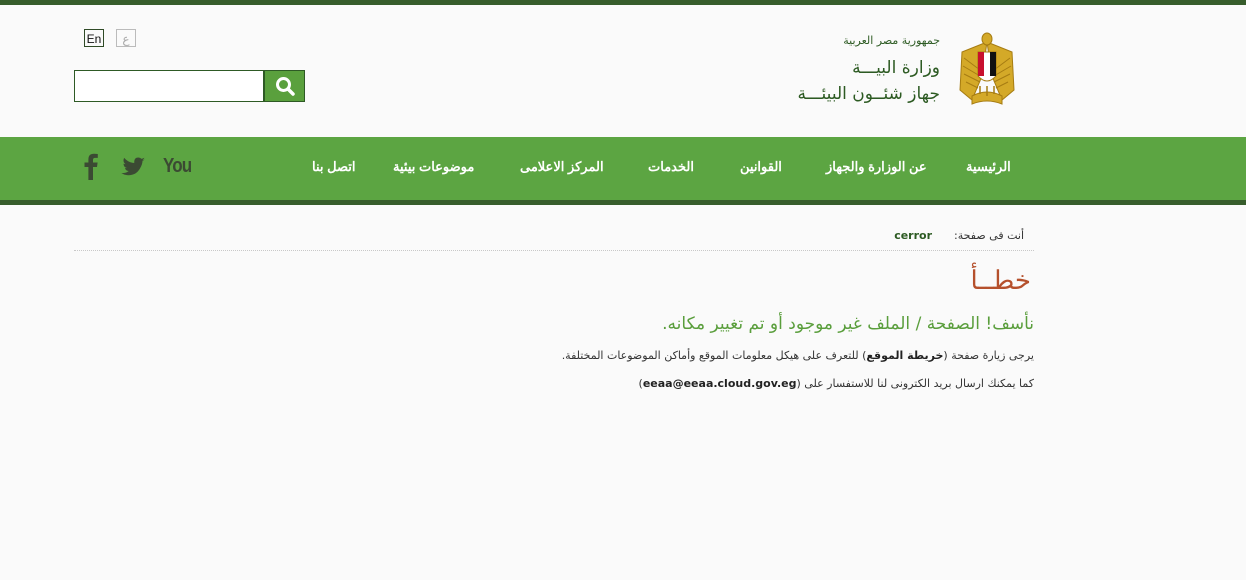 This screenshot has width=1246, height=580. I want to click on top-bar, so click(623, 2).